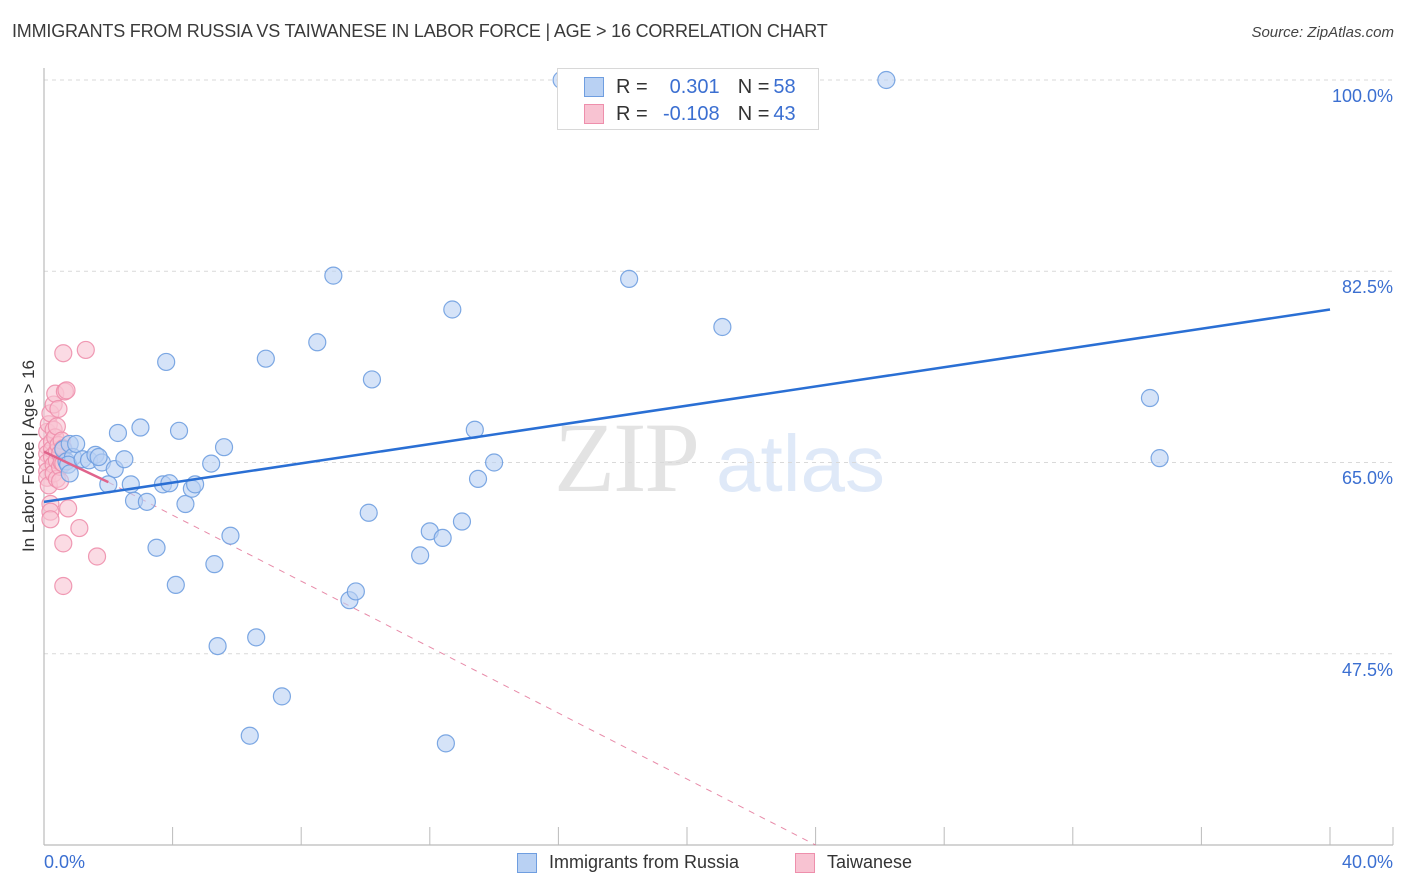 The width and height of the screenshot is (1406, 892). Describe the element at coordinates (805, 862) in the screenshot. I see `taiwanese-legend-swatch` at that location.